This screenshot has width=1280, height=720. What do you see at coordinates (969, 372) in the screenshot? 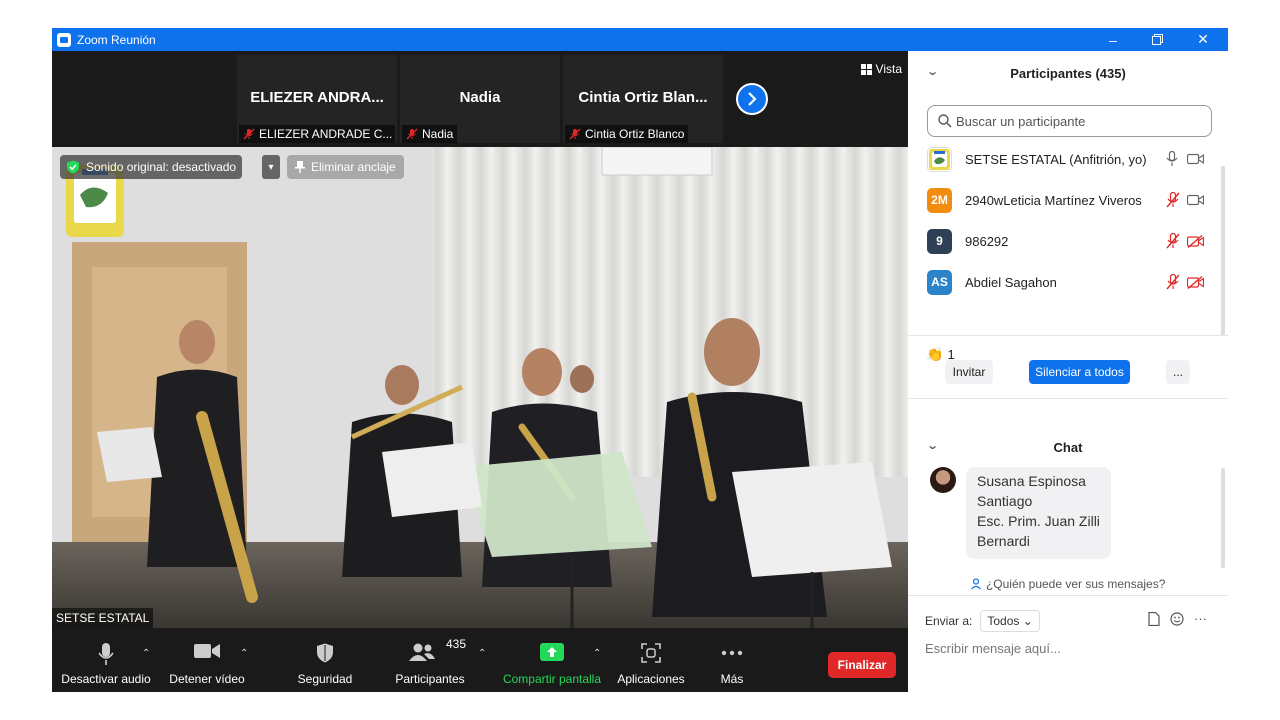
I see `invite-button: Invitar` at bounding box center [969, 372].